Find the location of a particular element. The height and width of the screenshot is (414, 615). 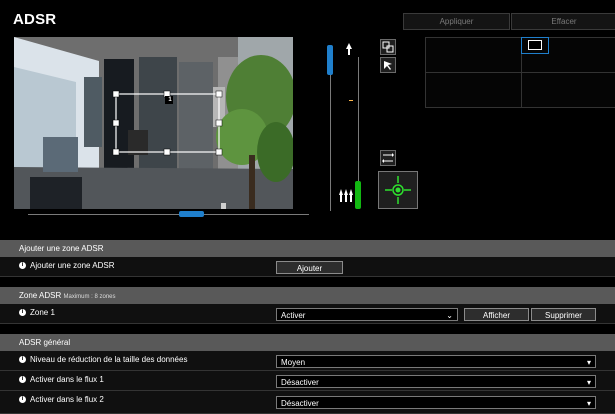

tree-small-icon is located at coordinates (349, 49).